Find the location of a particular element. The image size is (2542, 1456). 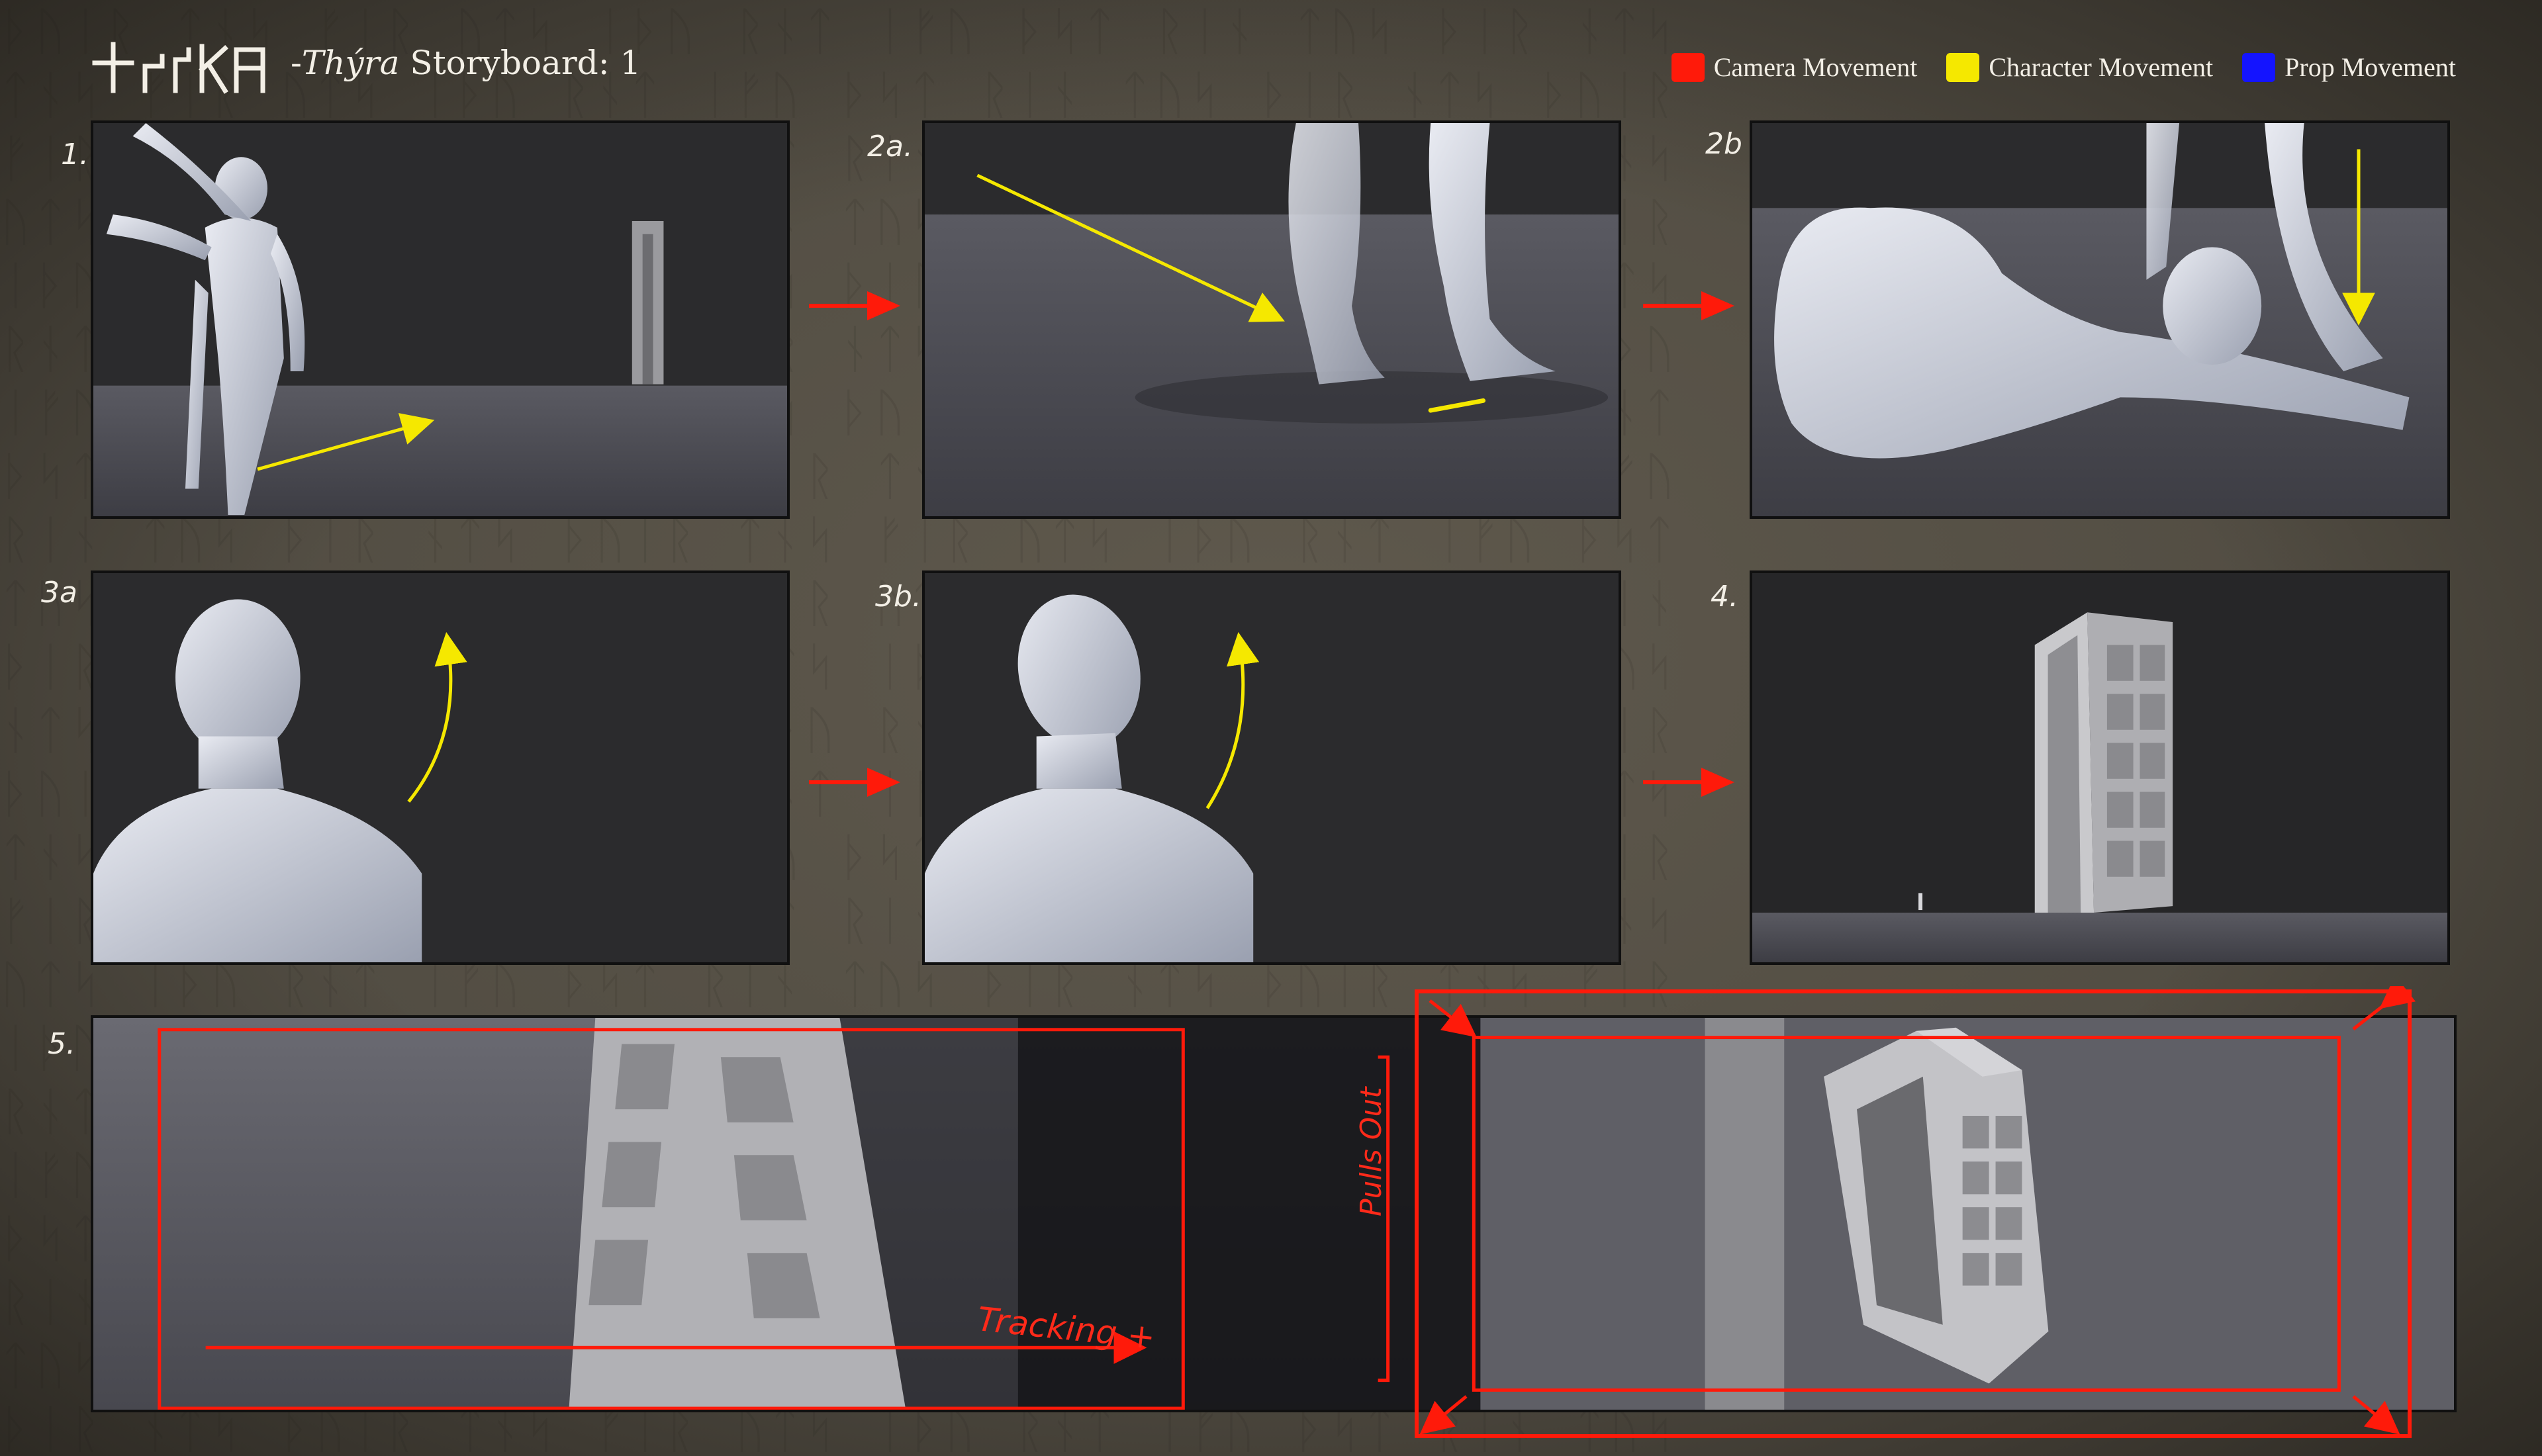

title-storyboard: Storyboard: 1 is located at coordinates (520, 63).